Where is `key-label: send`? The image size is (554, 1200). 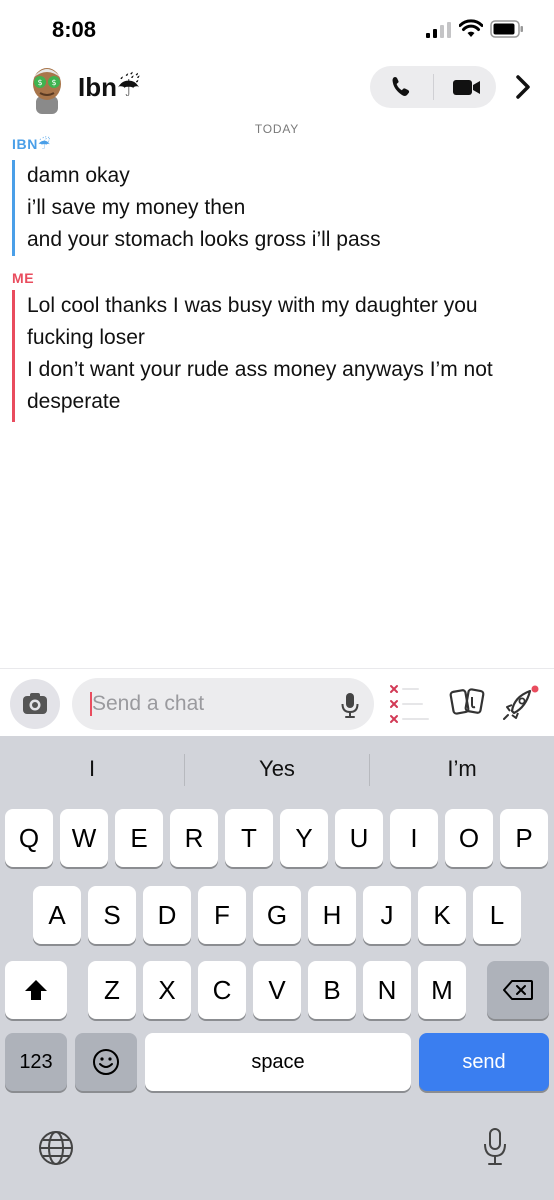
key-label: send is located at coordinates (484, 1061).